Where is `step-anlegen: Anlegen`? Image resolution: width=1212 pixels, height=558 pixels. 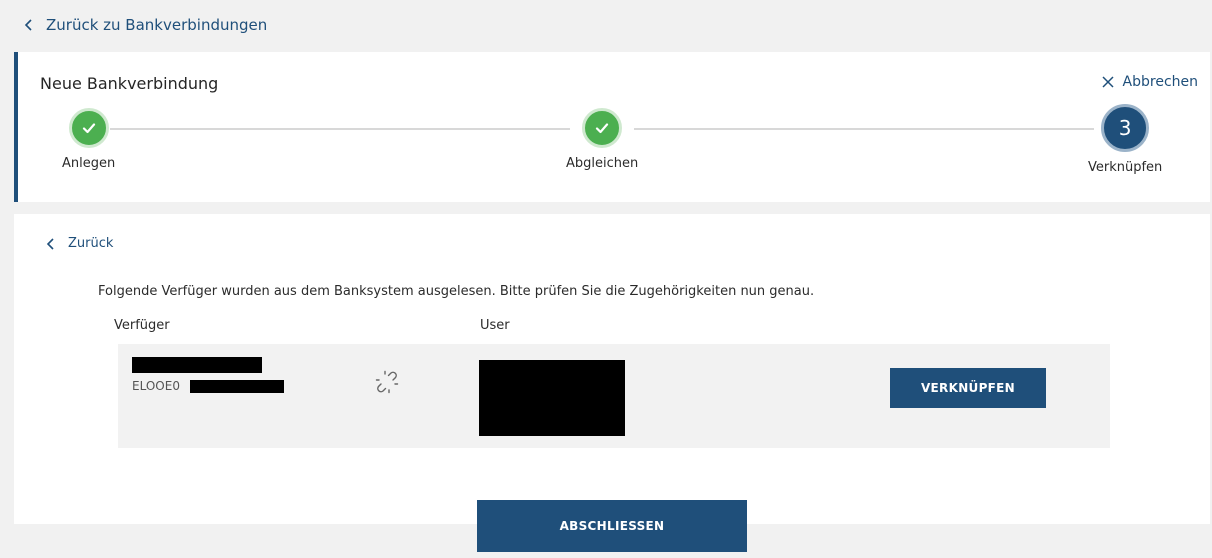 step-anlegen: Anlegen is located at coordinates (88, 139).